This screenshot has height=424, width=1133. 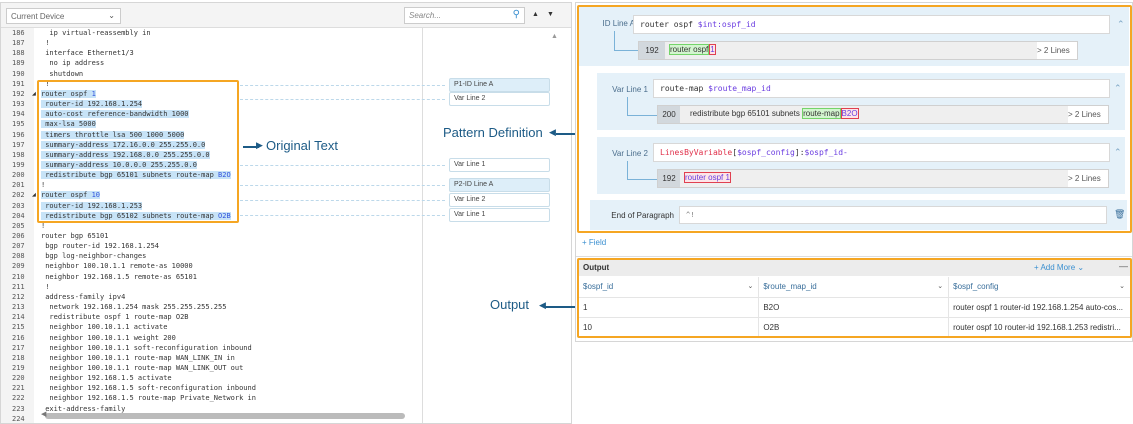 What do you see at coordinates (594, 242) in the screenshot?
I see `add-field-button: + Field` at bounding box center [594, 242].